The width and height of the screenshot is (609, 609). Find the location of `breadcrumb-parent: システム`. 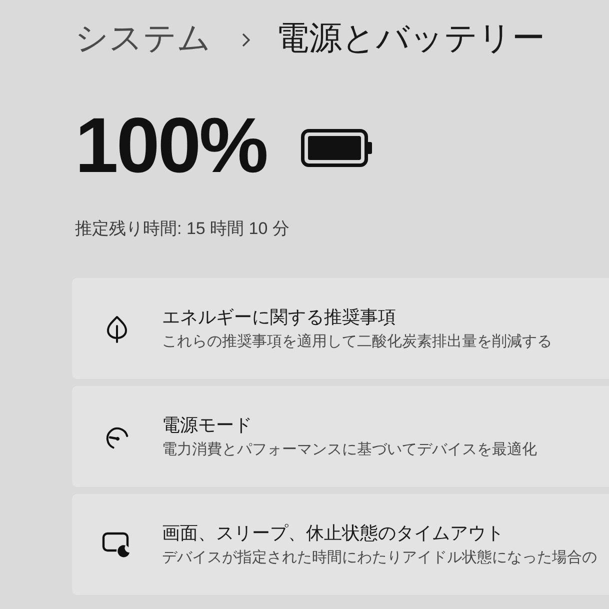

breadcrumb-parent: システム is located at coordinates (143, 38).